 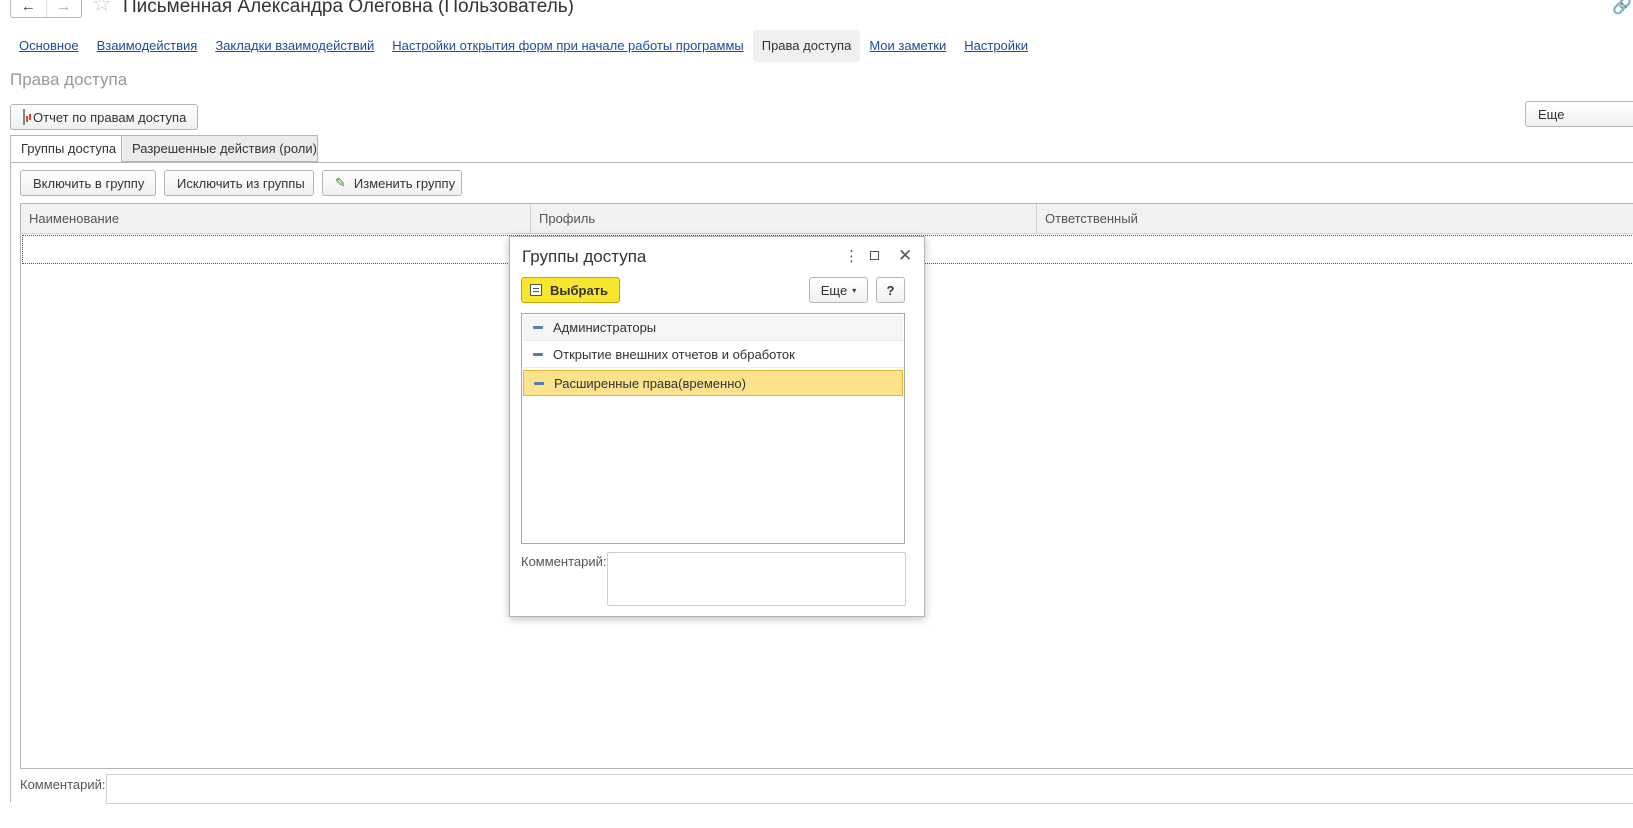 I want to click on nav-interactions: Взаимодействия, so click(x=147, y=46).